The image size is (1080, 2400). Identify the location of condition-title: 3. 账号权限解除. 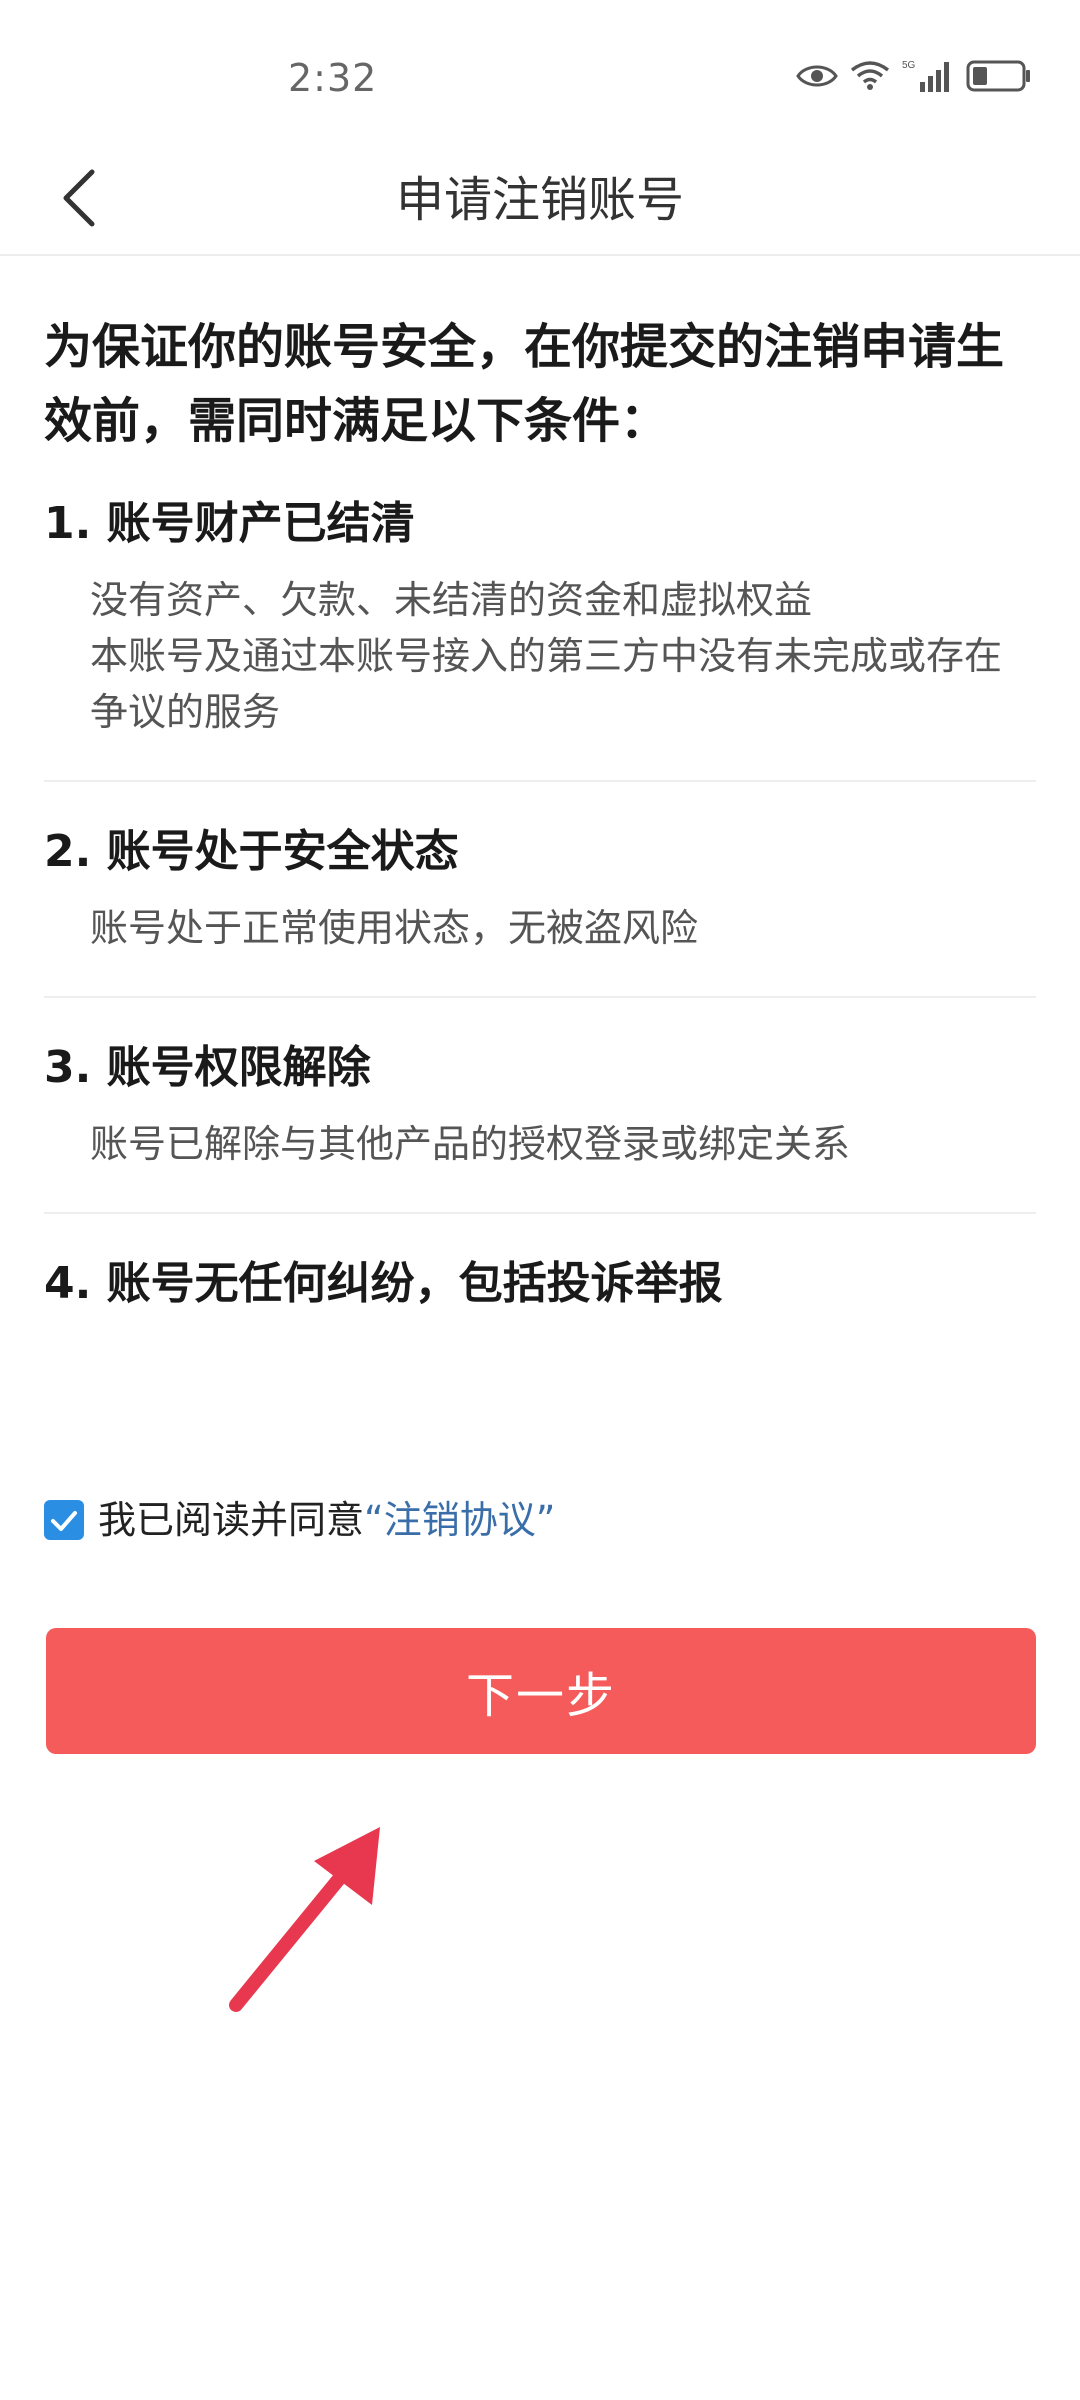
(207, 1067).